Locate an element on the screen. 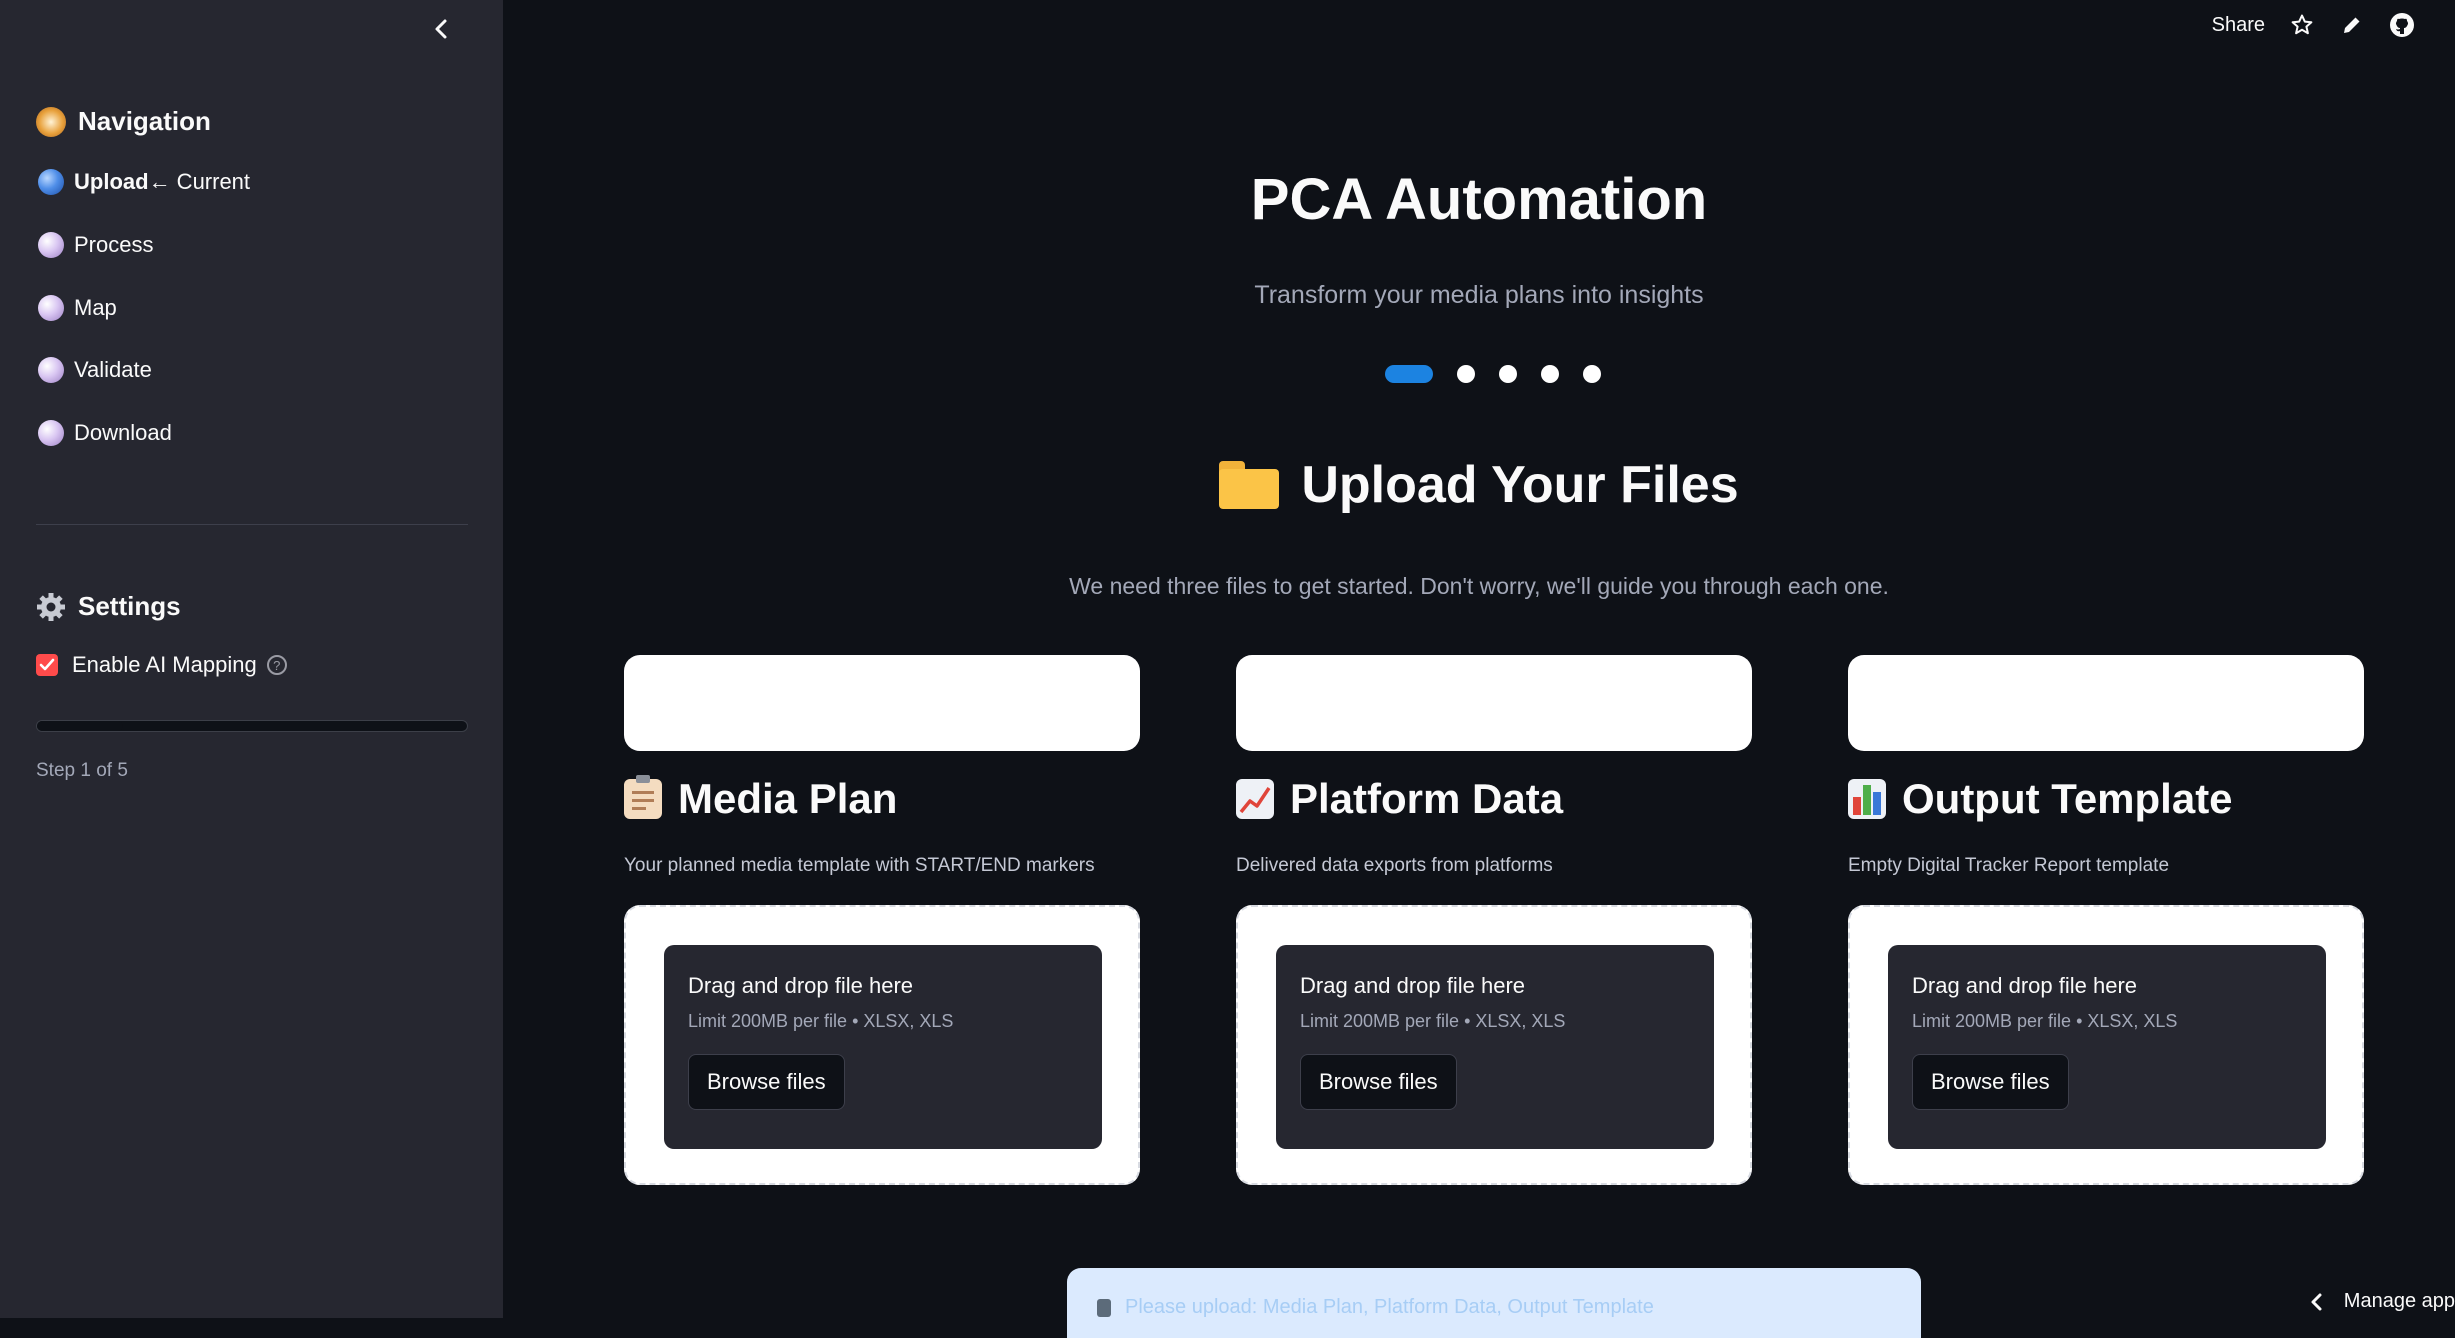 The image size is (2455, 1338). sidebar-item-upload: Upload ← Current is located at coordinates (144, 182).